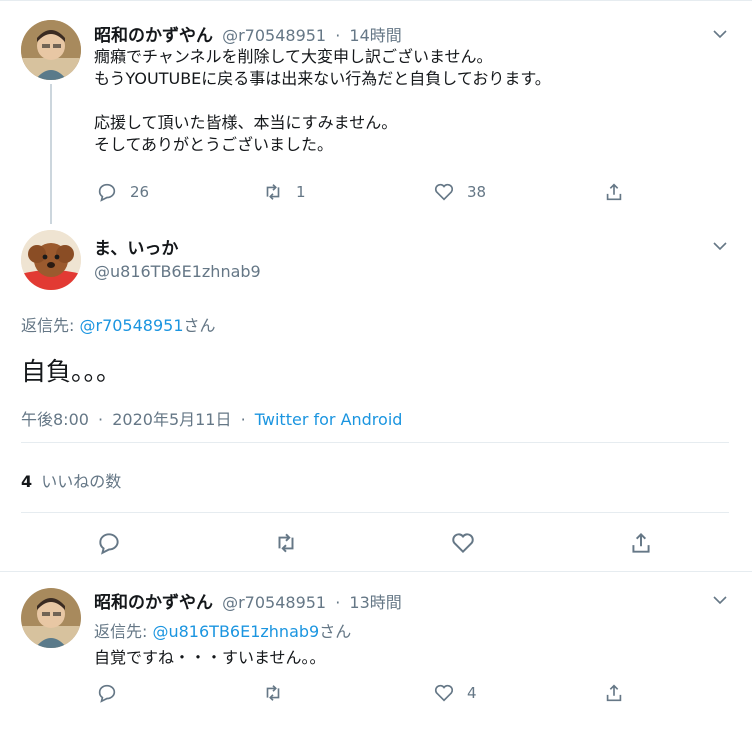  I want to click on reply-to: 返信先: @r70548951さん, so click(118, 324).